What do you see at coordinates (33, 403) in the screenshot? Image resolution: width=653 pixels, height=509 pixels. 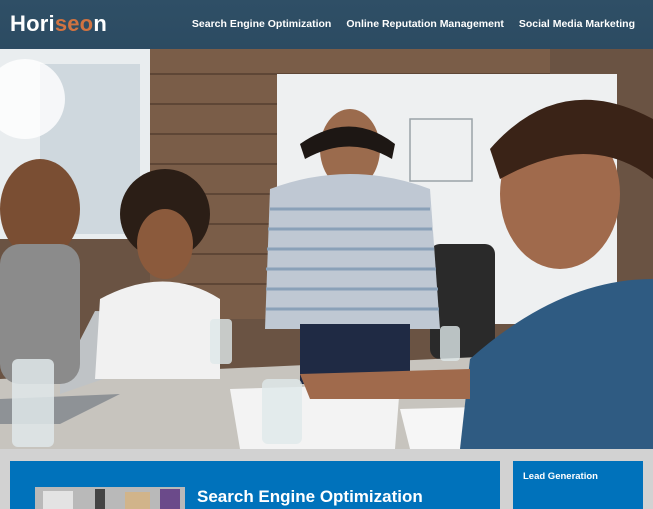 I see `hero-glass-left` at bounding box center [33, 403].